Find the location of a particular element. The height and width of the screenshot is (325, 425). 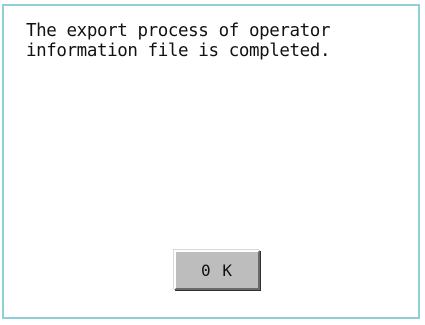

ok-button-label: 0 K is located at coordinates (217, 270).